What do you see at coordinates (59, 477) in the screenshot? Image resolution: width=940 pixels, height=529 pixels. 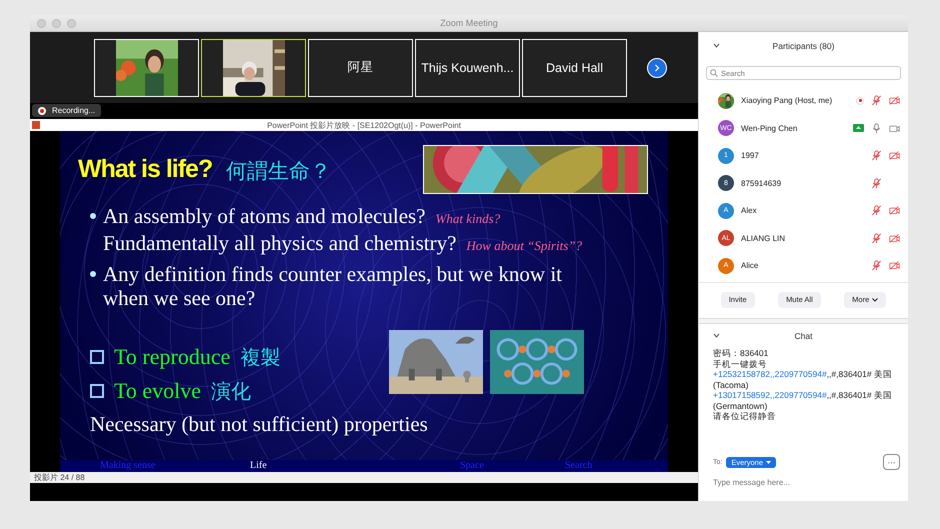 I see `slide-counter: 投影片 24 / 88` at bounding box center [59, 477].